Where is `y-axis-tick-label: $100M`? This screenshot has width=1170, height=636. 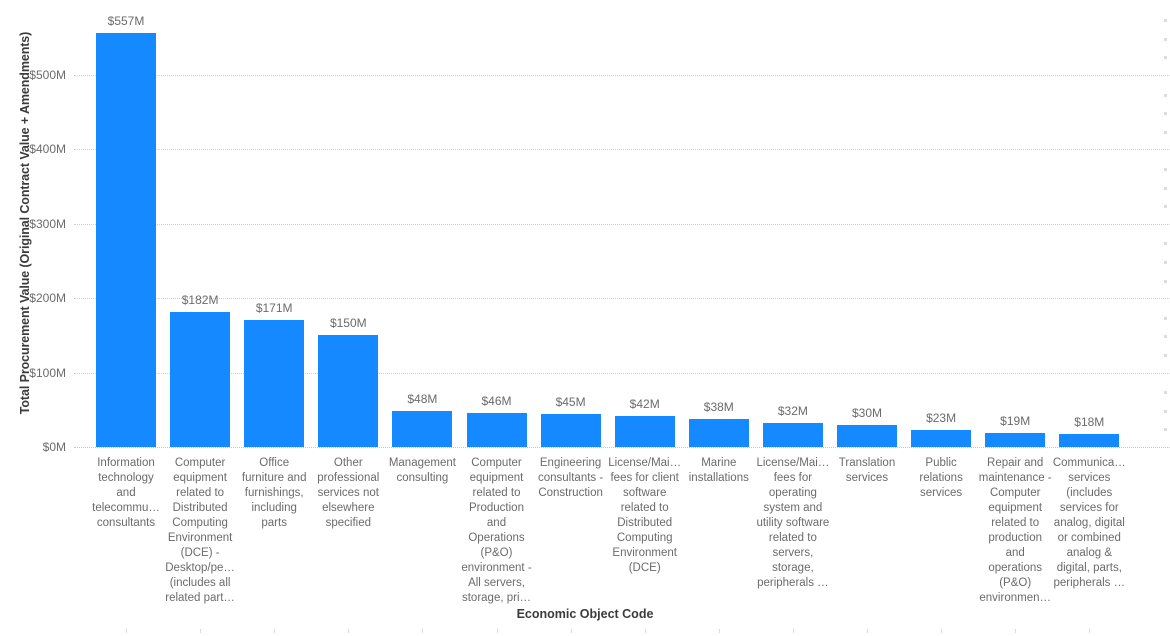 y-axis-tick-label: $100M is located at coordinates (47, 372).